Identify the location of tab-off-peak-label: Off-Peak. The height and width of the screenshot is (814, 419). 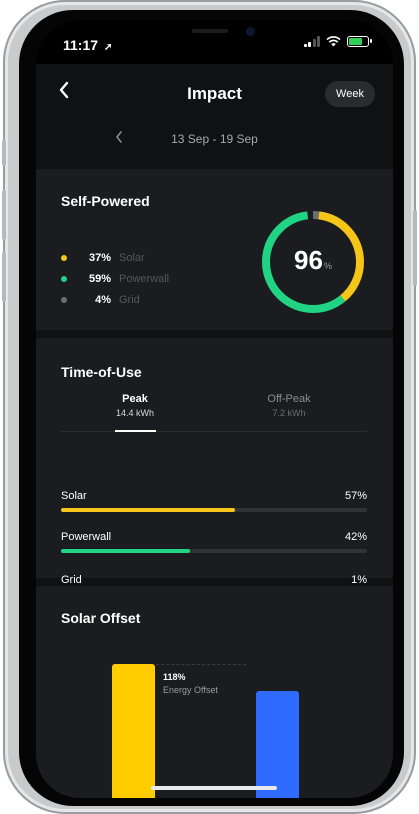
(289, 399).